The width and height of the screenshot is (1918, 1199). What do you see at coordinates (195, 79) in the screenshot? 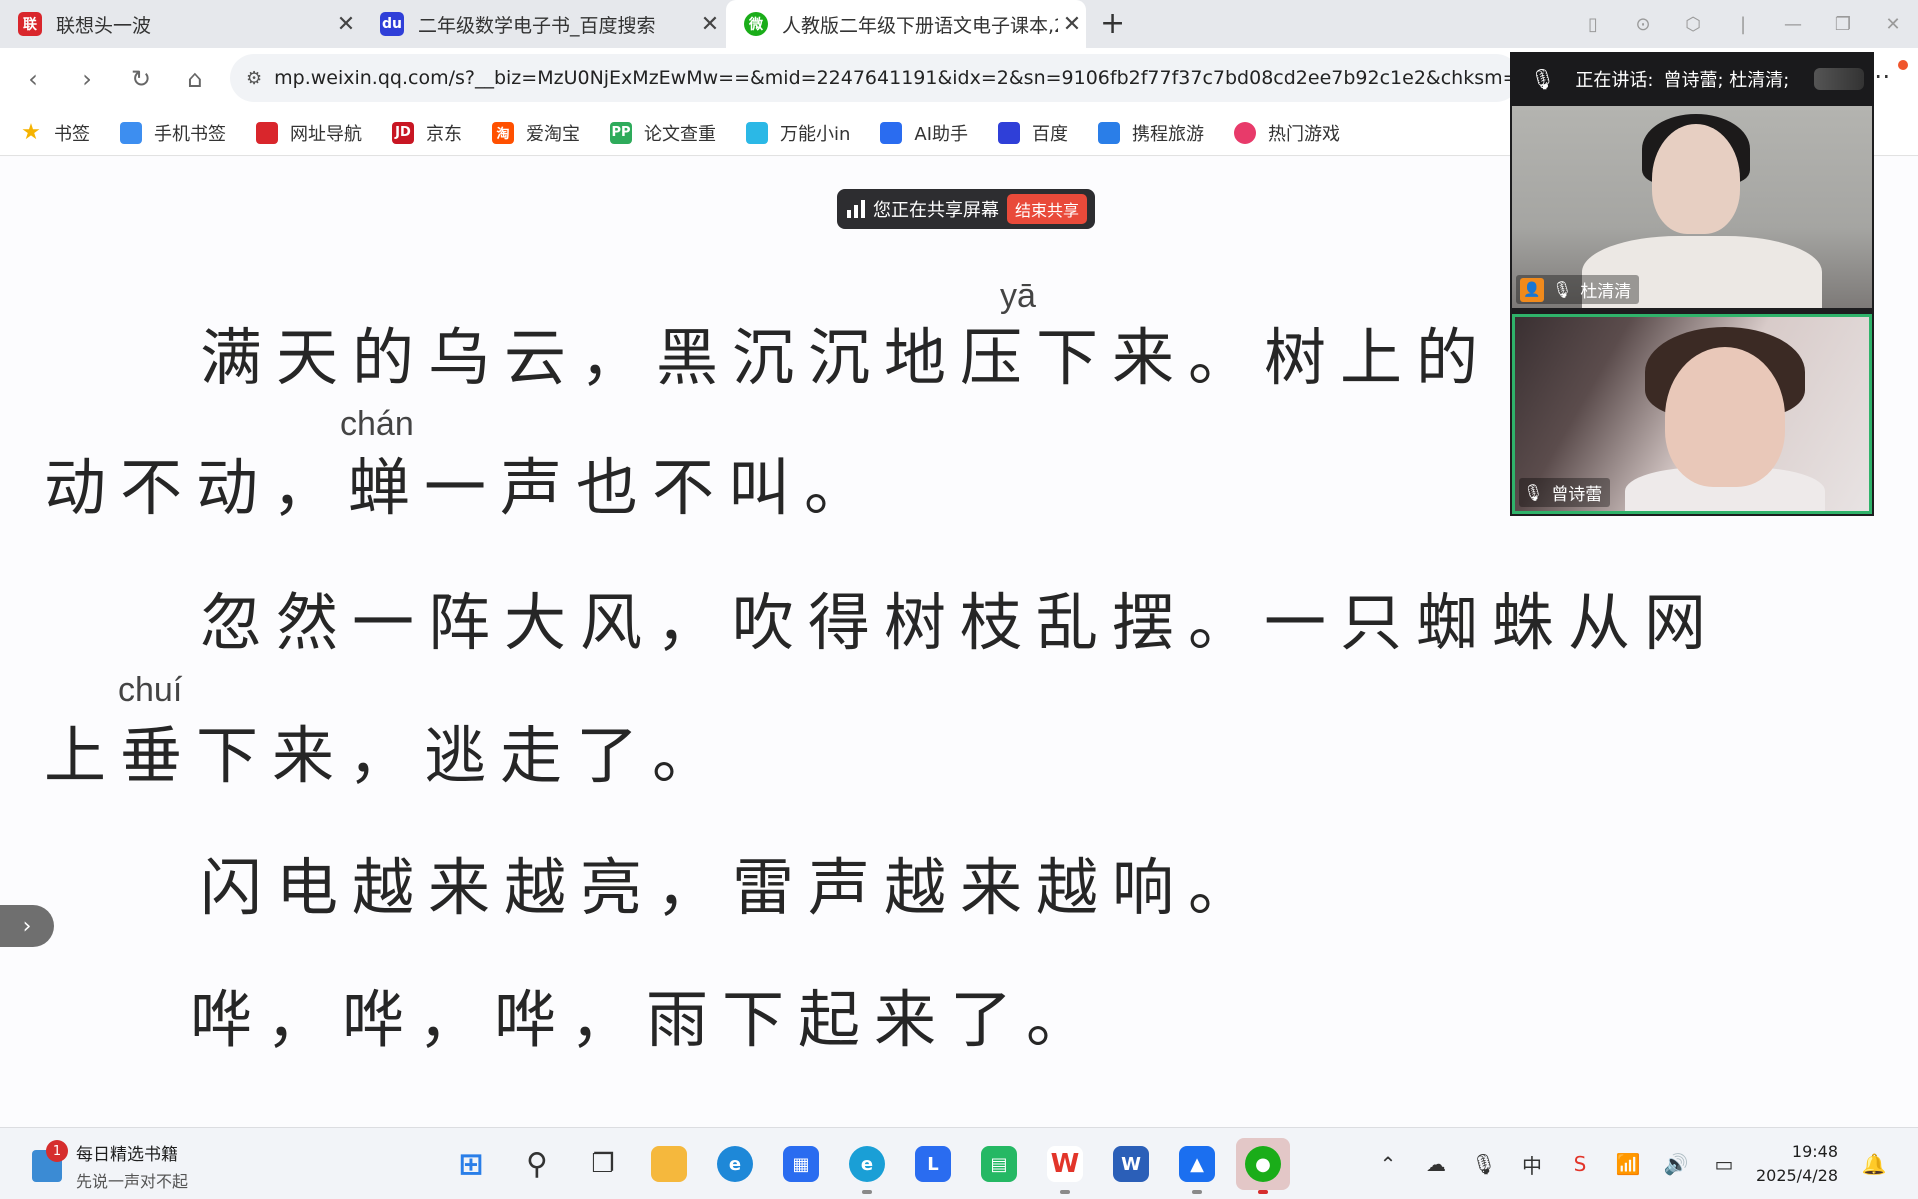
I see `home-icon: ⌂` at bounding box center [195, 79].